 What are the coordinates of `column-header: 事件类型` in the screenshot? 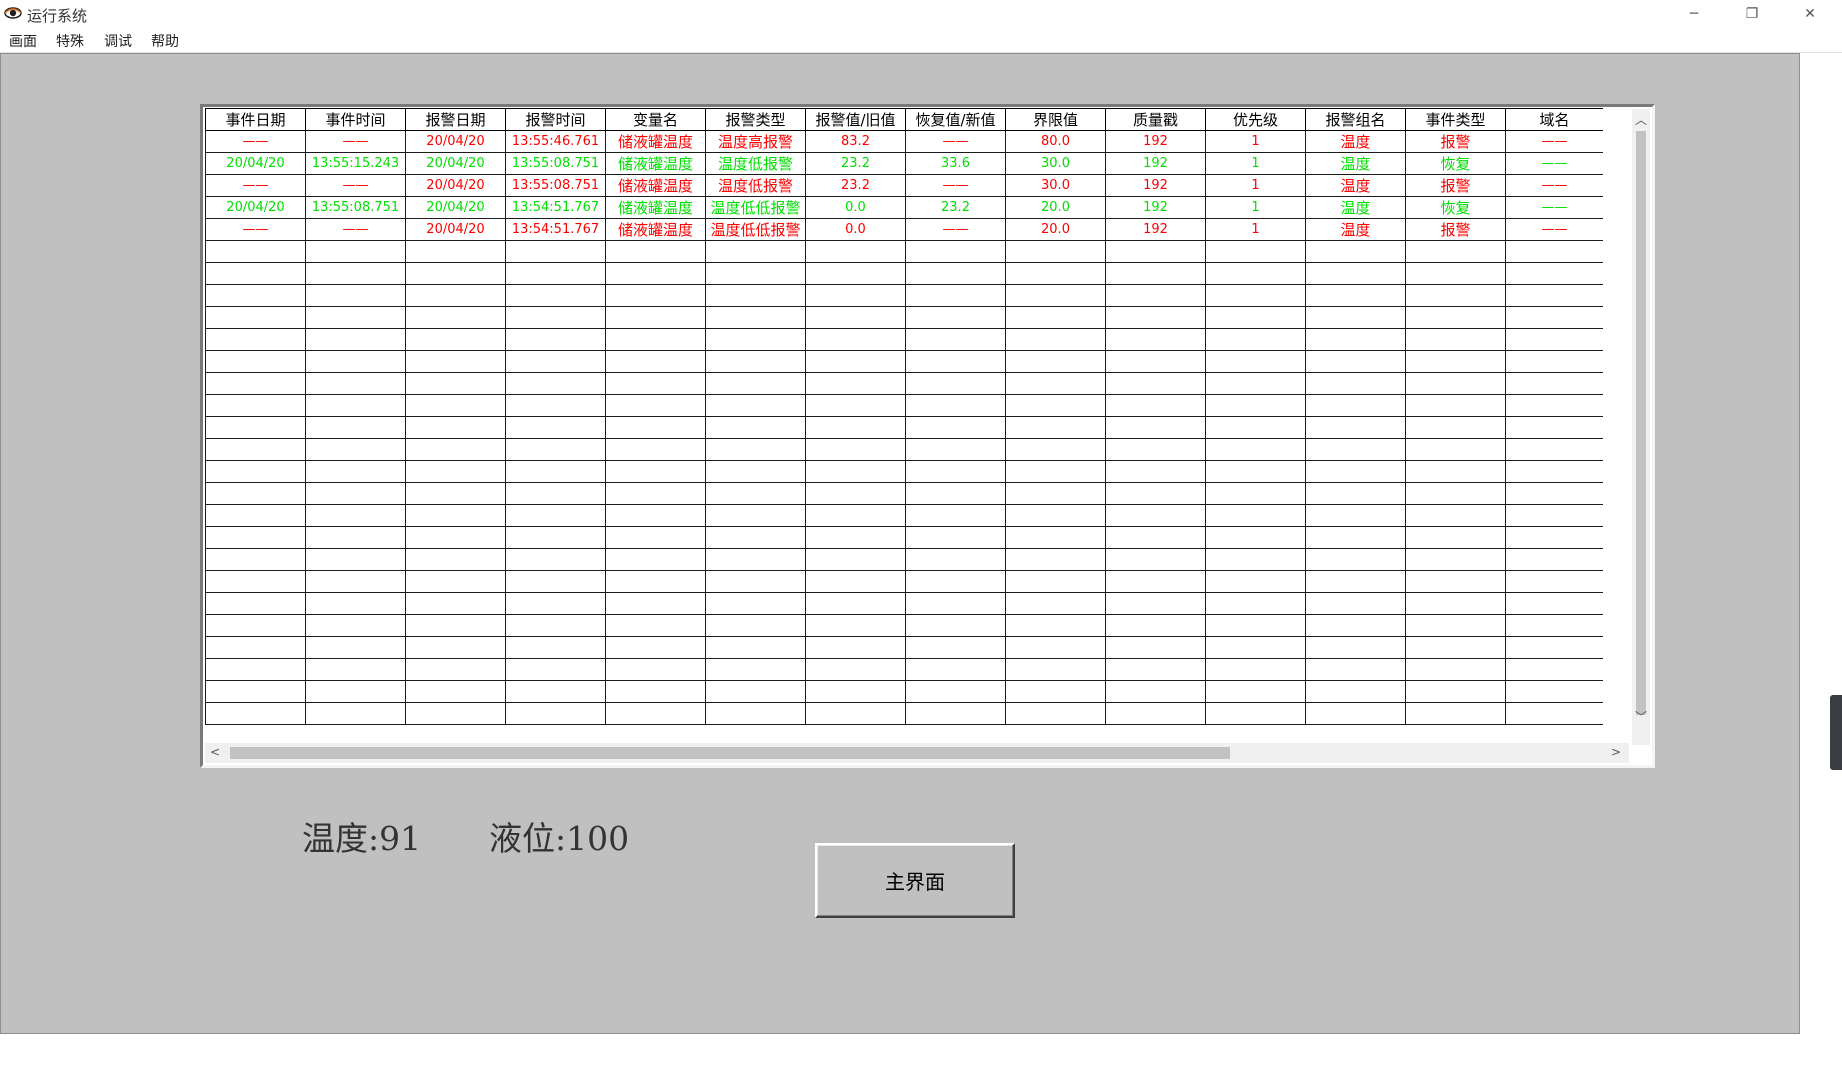 It's located at (1455, 119).